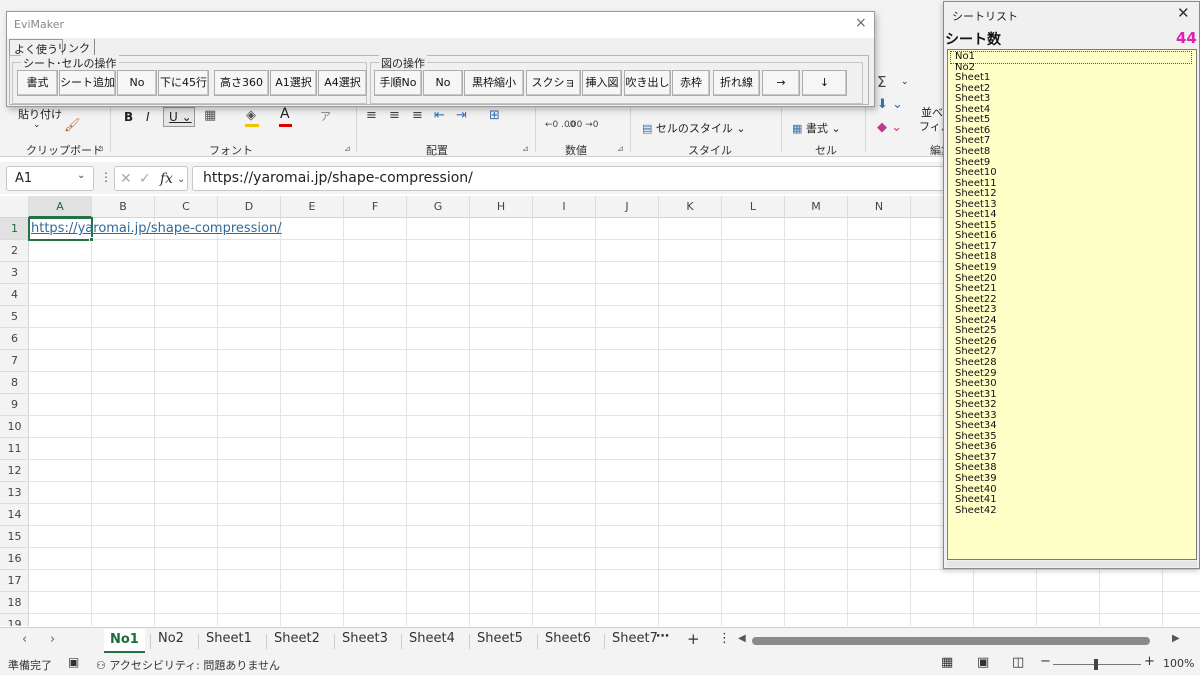 The width and height of the screenshot is (1200, 675). I want to click on scrollbar-thumb, so click(951, 641).